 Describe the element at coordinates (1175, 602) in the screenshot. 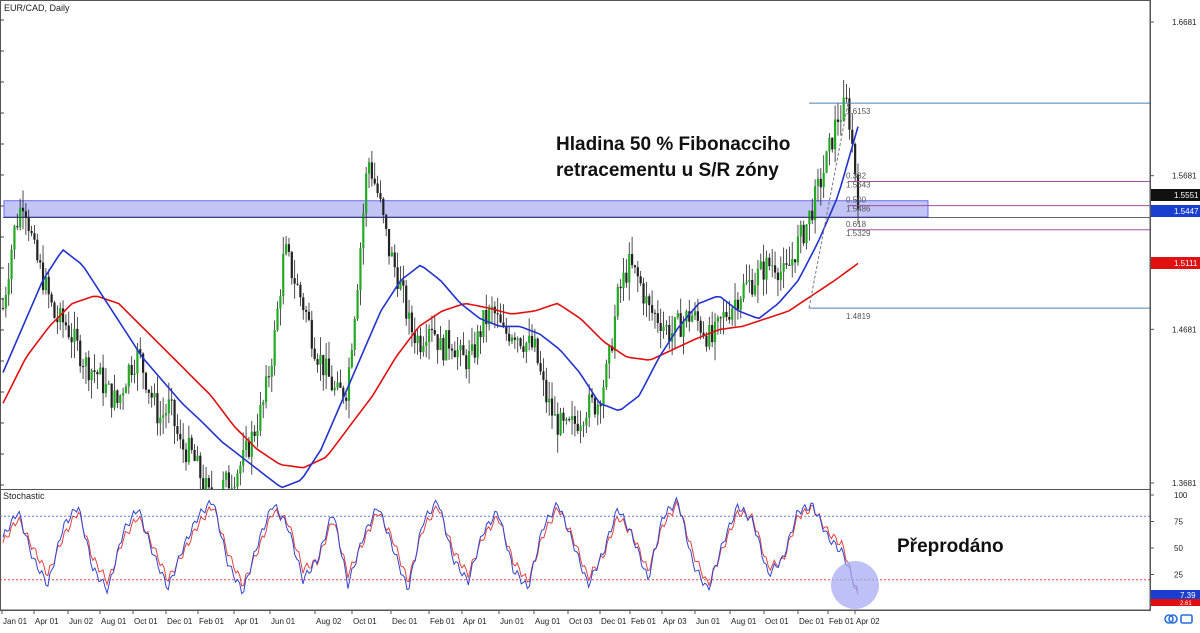

I see `stoch-badge-d` at that location.